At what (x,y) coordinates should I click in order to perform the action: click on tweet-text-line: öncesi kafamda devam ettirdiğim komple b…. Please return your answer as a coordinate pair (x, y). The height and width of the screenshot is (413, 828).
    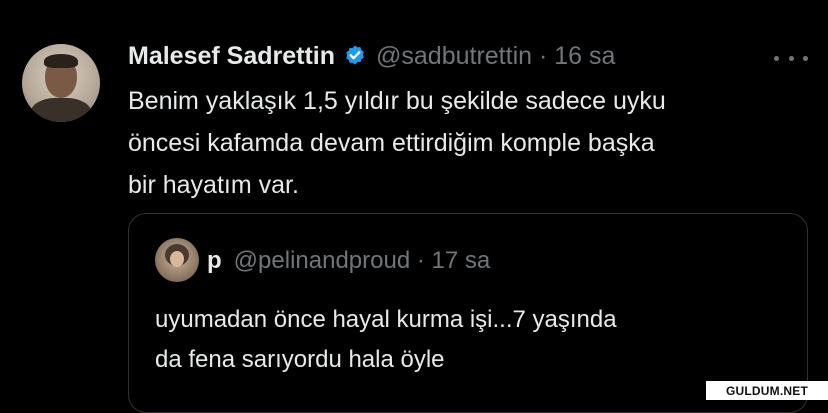
    Looking at the image, I should click on (391, 143).